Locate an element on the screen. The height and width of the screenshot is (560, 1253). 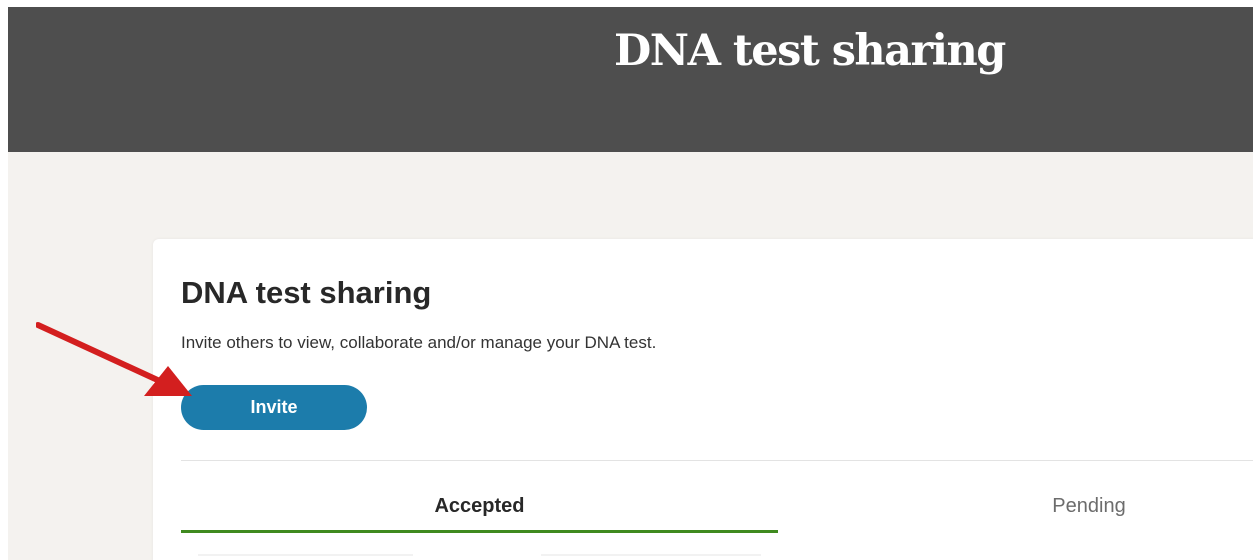
header-title: DNA test sharing is located at coordinates (810, 51).